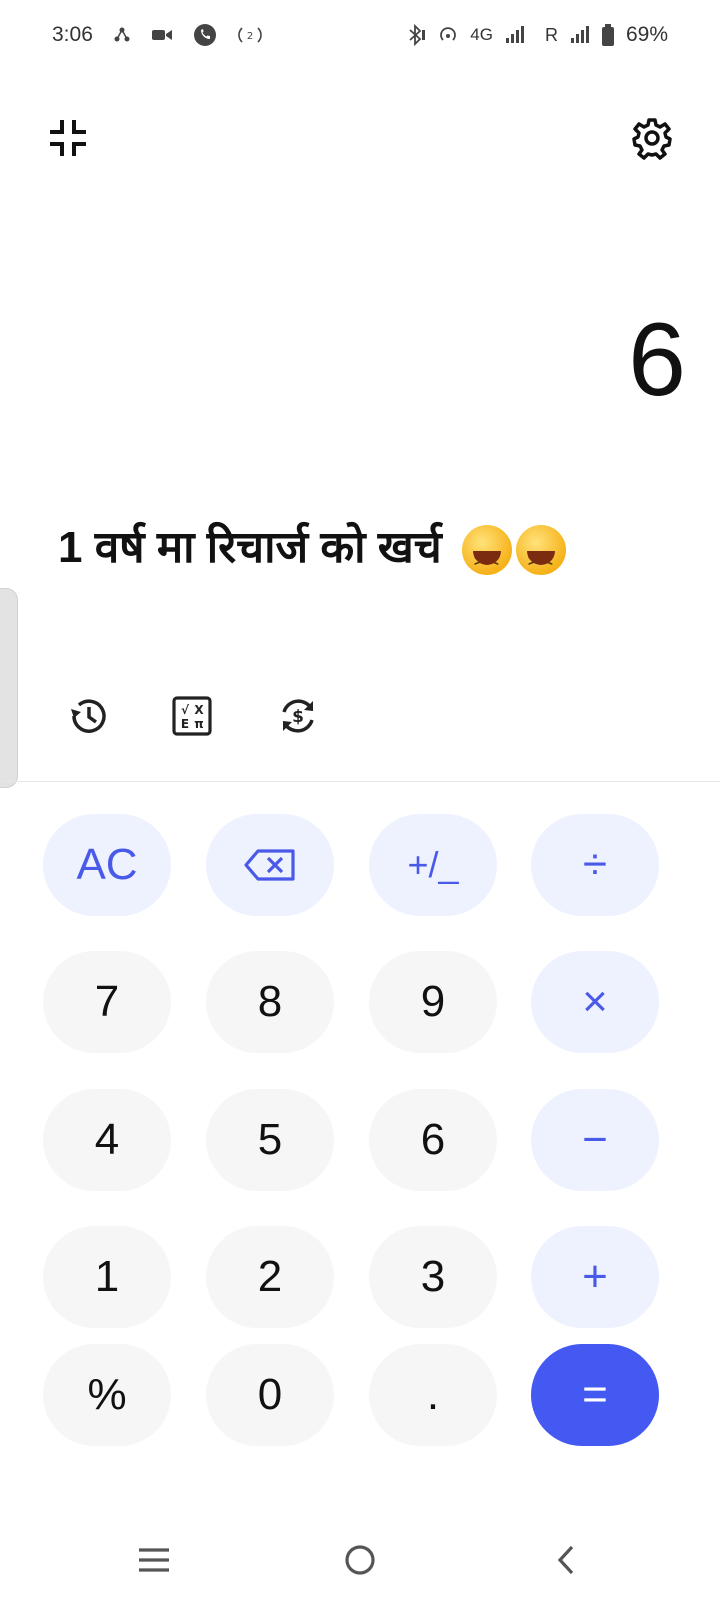  I want to click on video-camera-icon, so click(162, 35).